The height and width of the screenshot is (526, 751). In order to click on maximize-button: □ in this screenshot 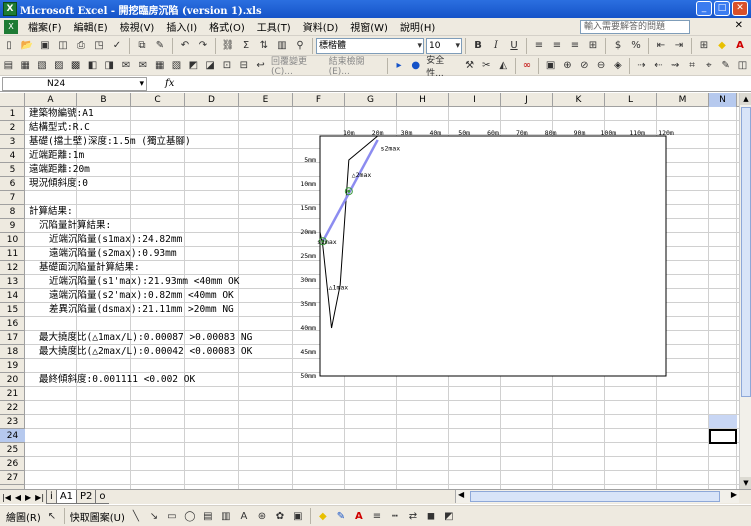, I will do `click(722, 8)`.